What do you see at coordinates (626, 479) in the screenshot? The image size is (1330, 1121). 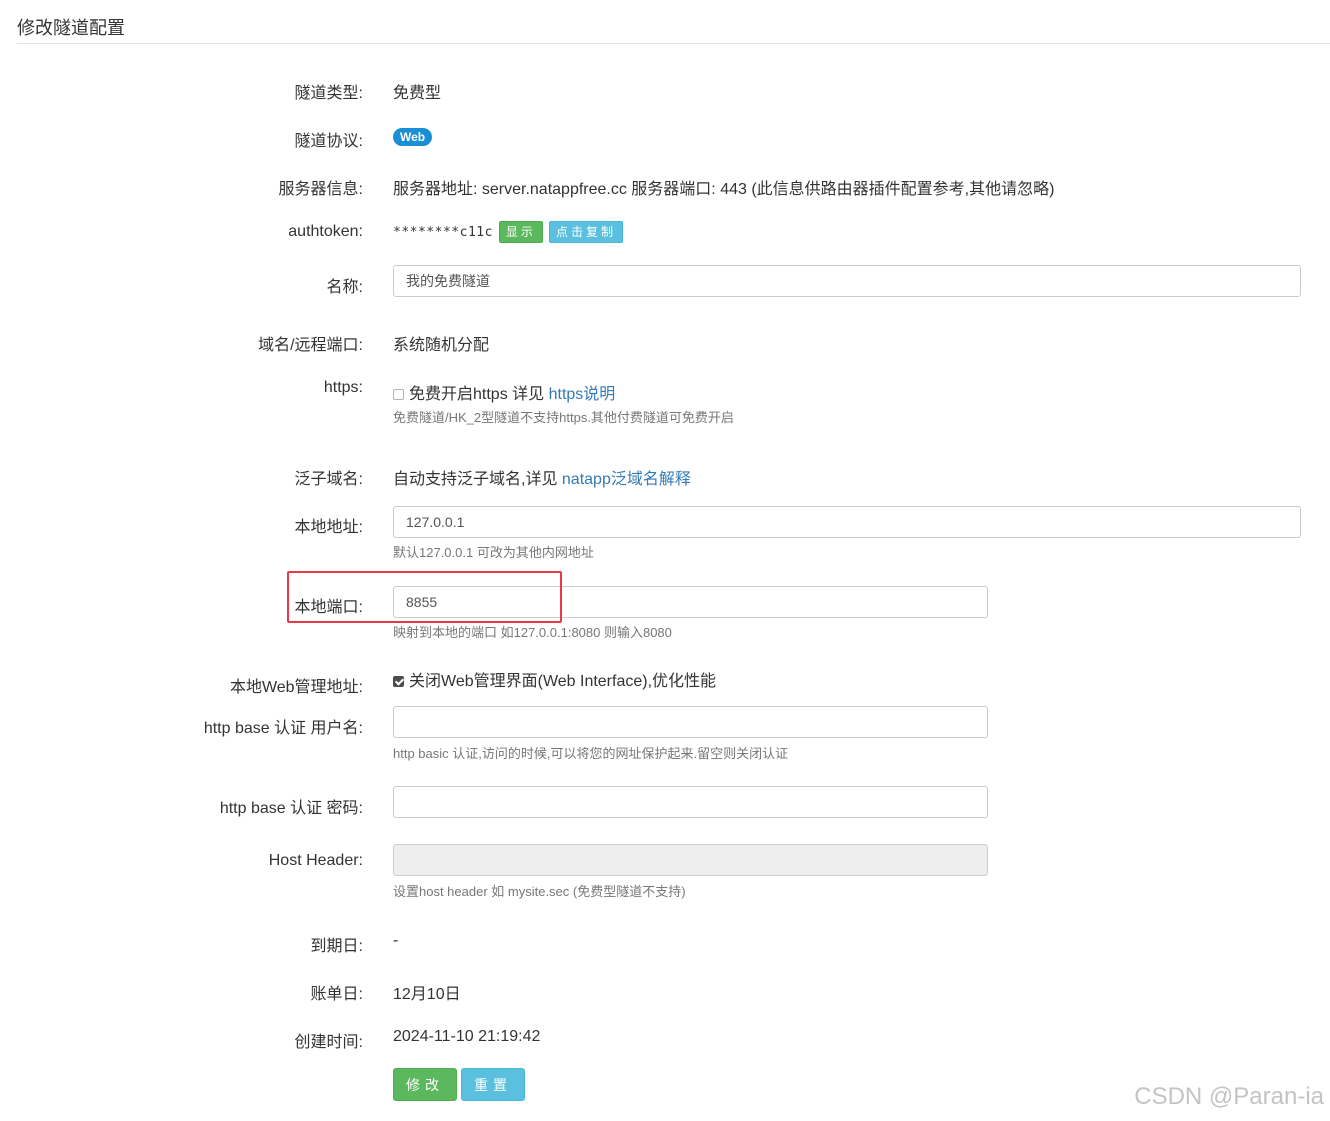 I see `wildcard-help-link: natapp泛域名解释` at bounding box center [626, 479].